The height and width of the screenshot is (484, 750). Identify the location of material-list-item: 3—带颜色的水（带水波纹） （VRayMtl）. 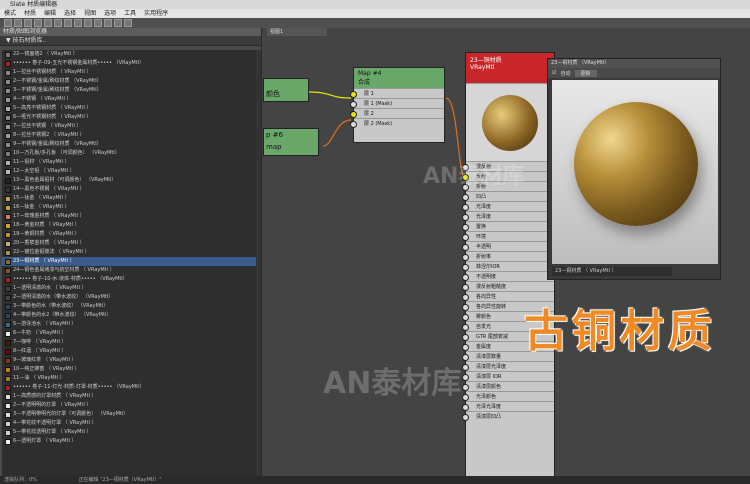
(129, 306).